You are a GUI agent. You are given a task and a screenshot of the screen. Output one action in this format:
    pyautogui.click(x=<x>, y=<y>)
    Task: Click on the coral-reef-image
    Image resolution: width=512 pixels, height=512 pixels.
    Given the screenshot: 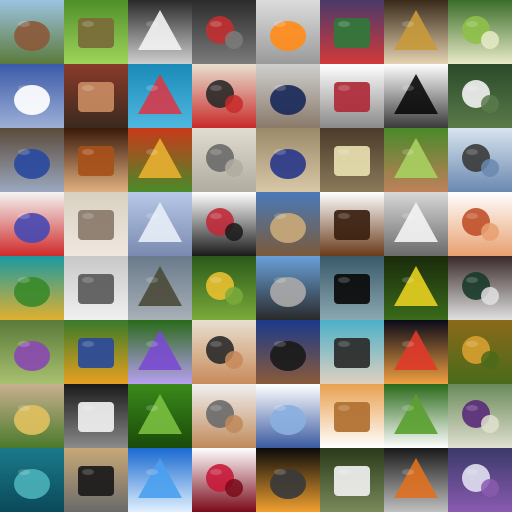 What is the action you would take?
    pyautogui.click(x=32, y=480)
    